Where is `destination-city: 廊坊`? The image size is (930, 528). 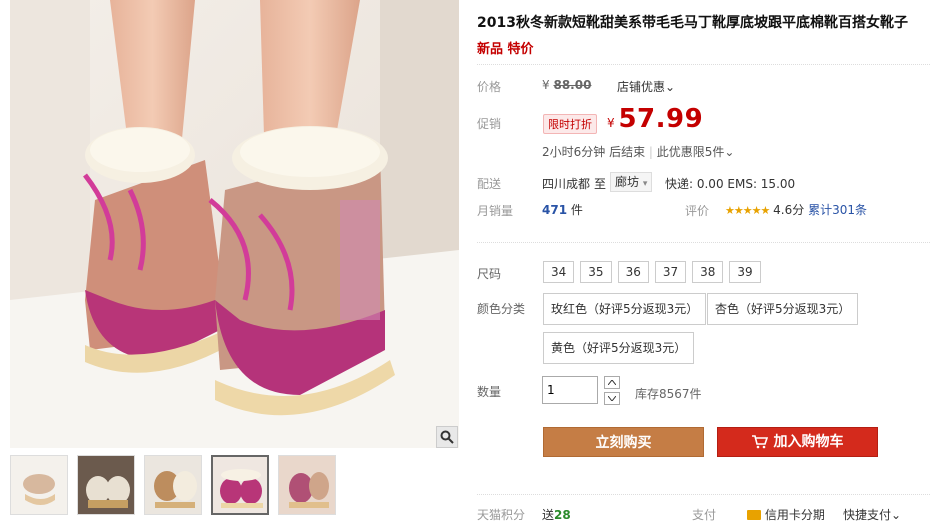 destination-city: 廊坊 is located at coordinates (627, 182).